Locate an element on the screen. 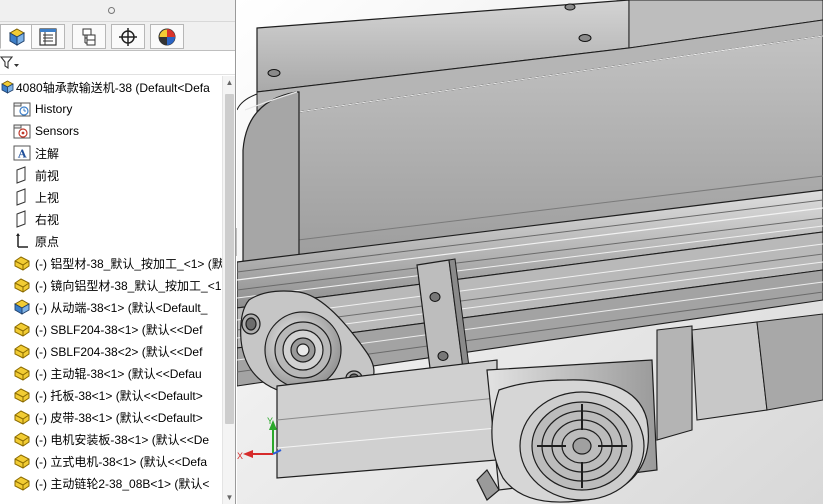 This screenshot has width=823, height=504. color-wheel-icon is located at coordinates (167, 36).